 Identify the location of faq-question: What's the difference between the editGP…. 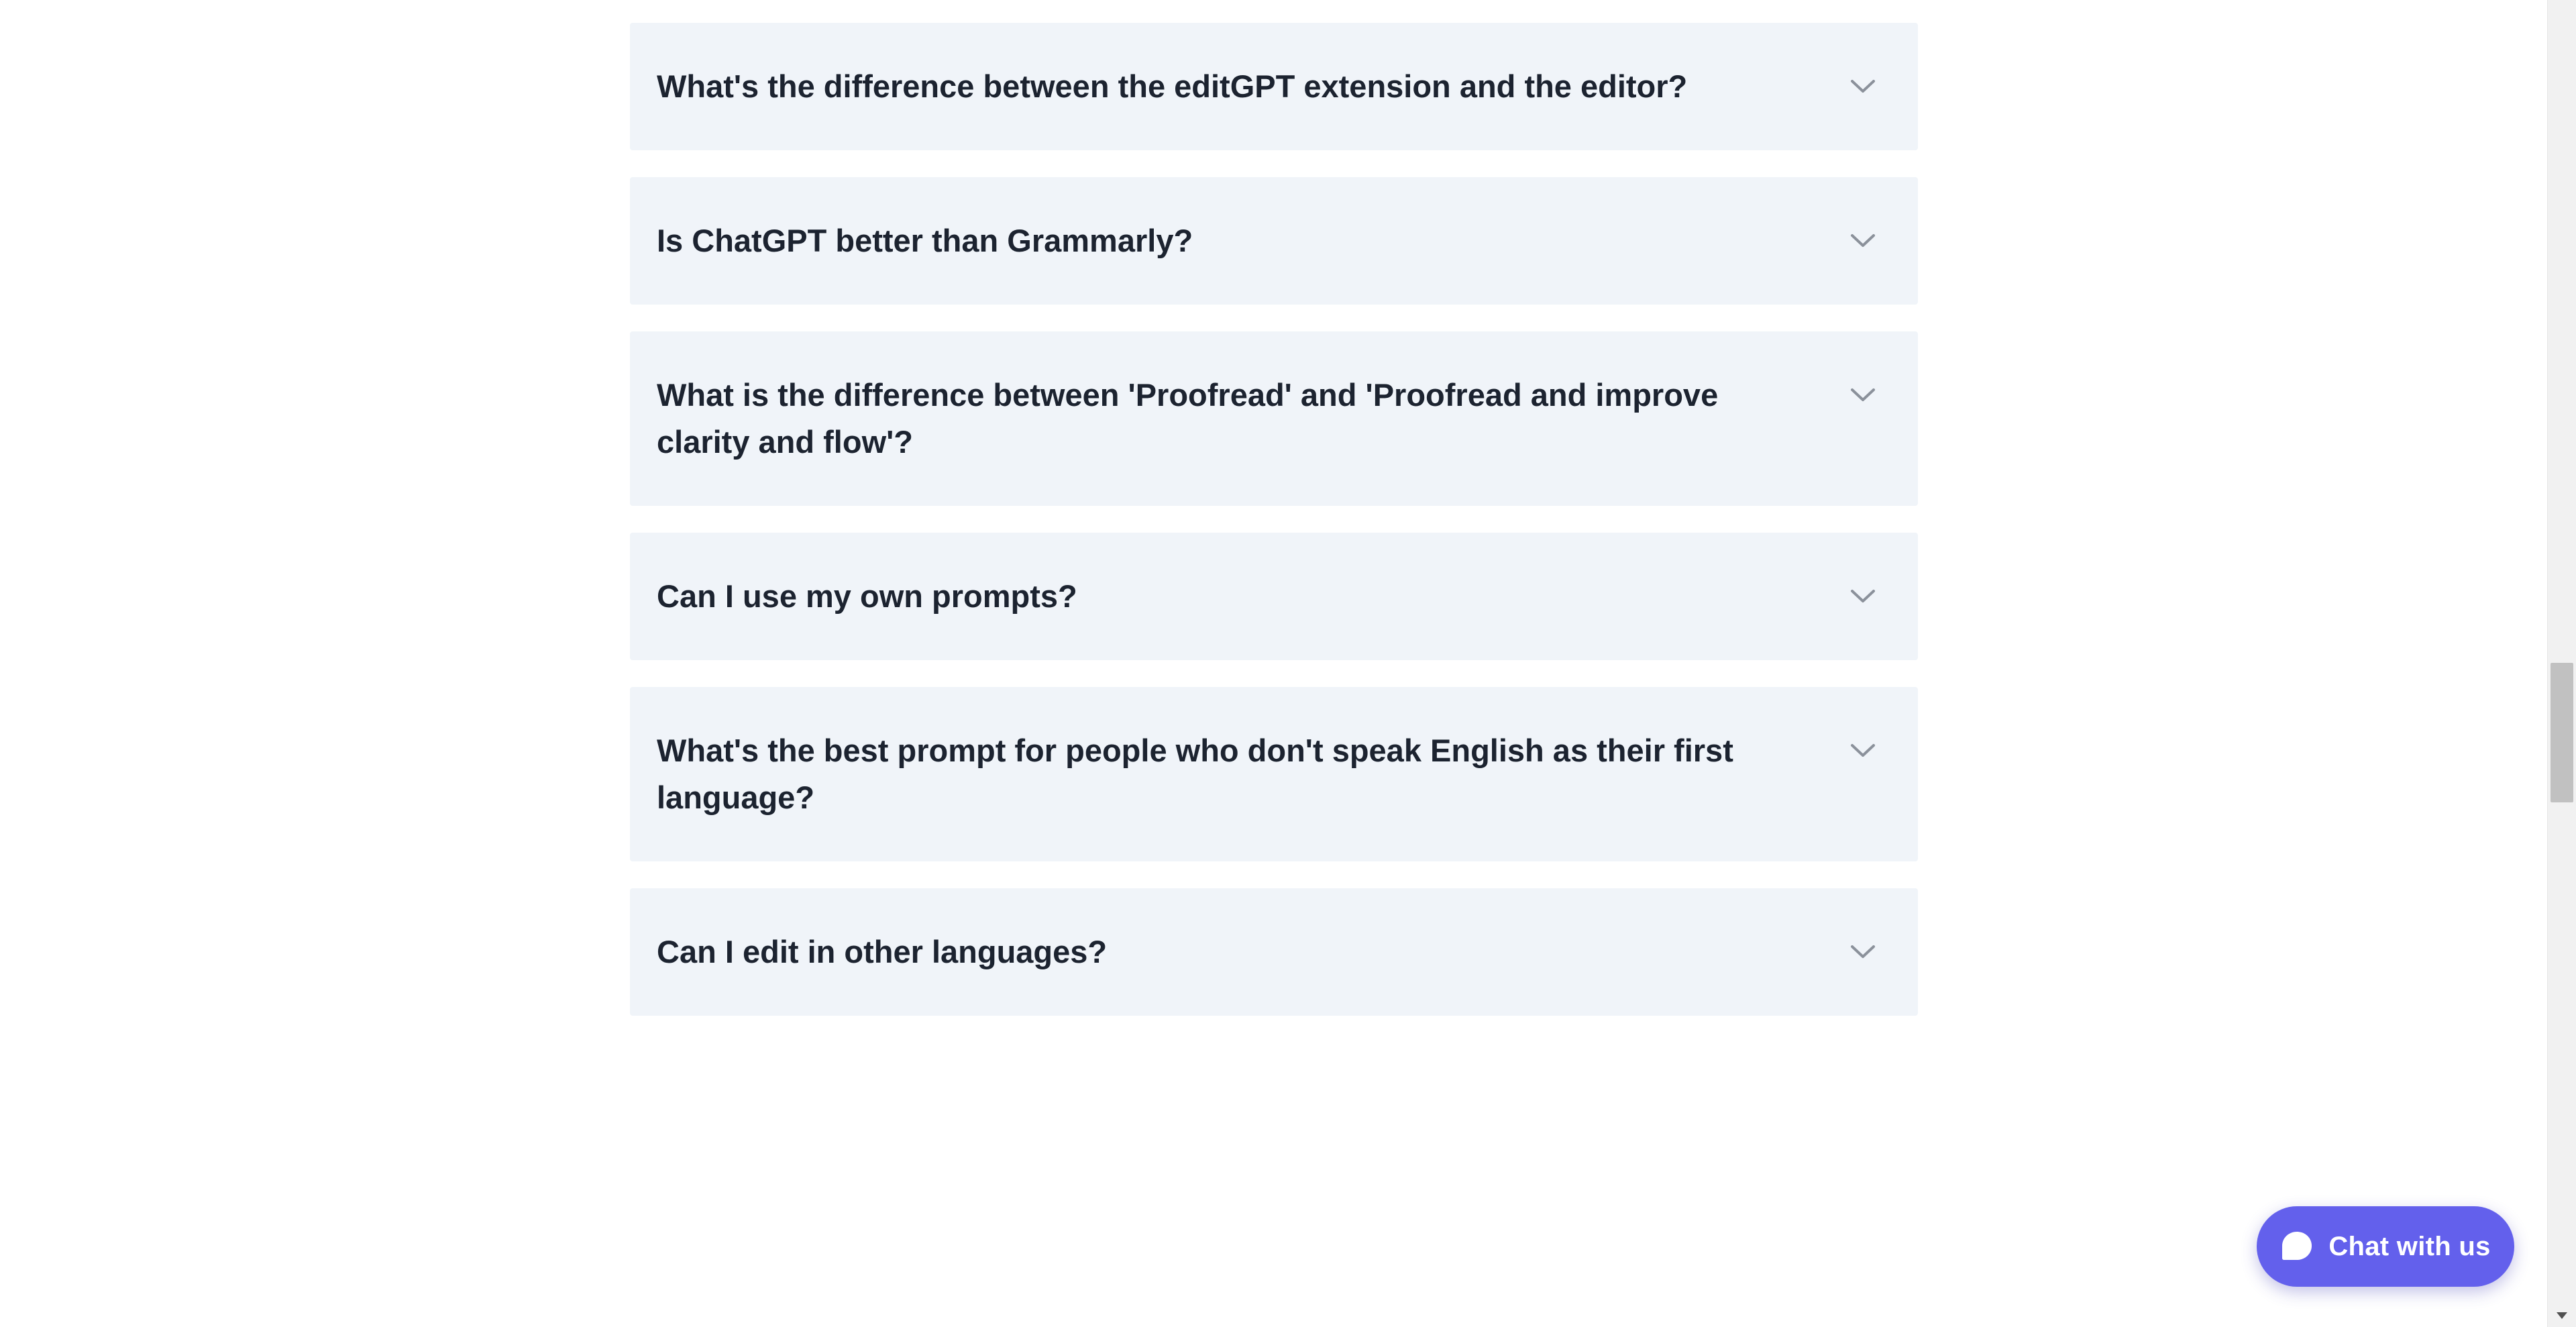
(1172, 86).